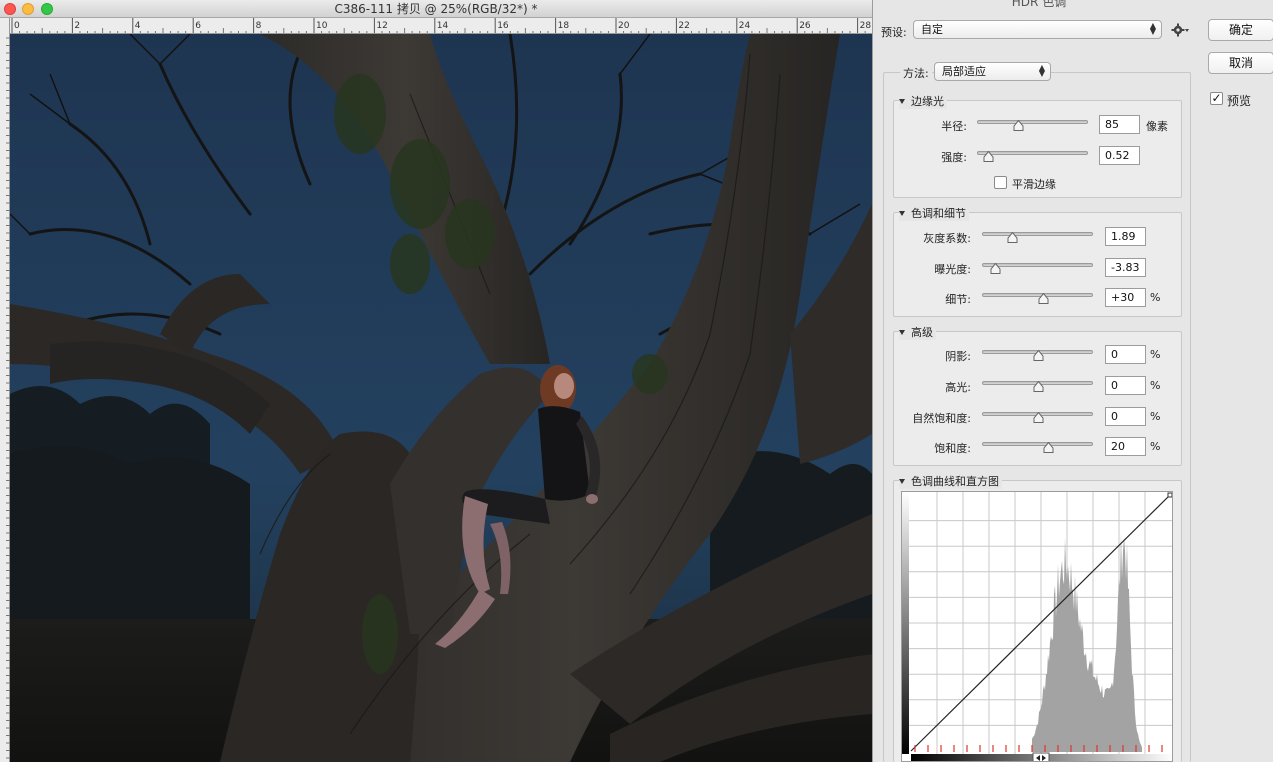  I want to click on shadow-unit: %, so click(1155, 354).